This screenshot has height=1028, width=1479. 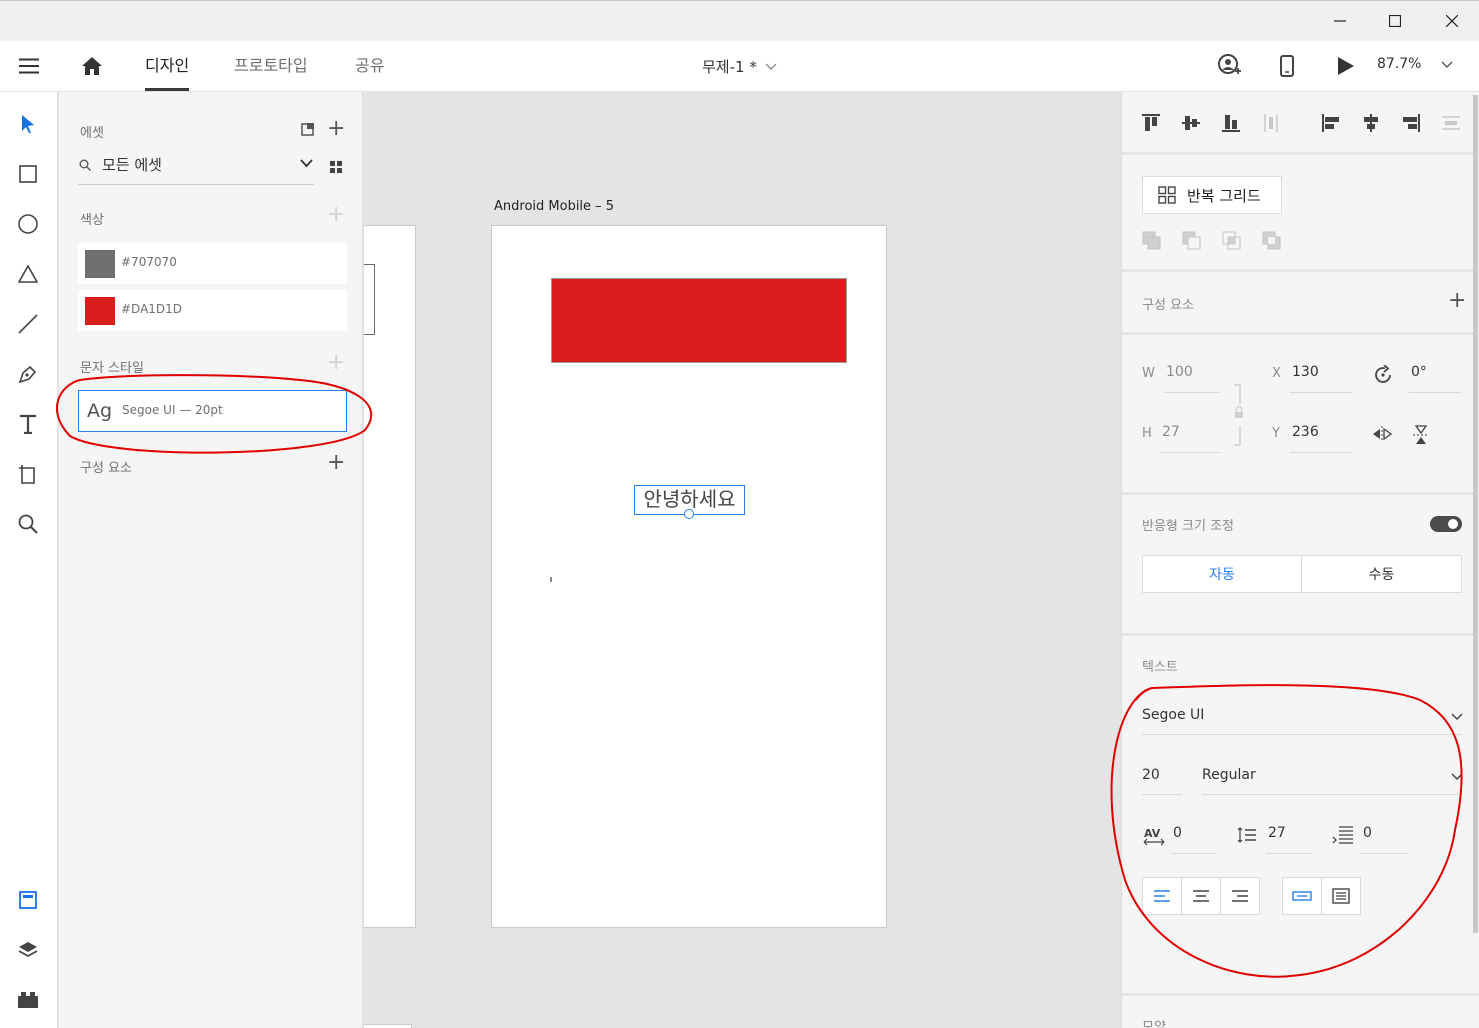 I want to click on repeat-grid-button: 반복 그리드, so click(x=1212, y=195).